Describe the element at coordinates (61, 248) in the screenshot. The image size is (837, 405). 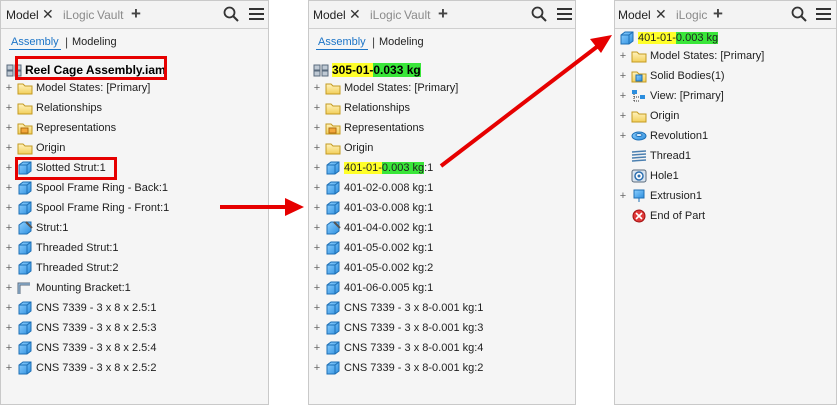
I see `tree-item: + Threaded Strut:1` at that location.